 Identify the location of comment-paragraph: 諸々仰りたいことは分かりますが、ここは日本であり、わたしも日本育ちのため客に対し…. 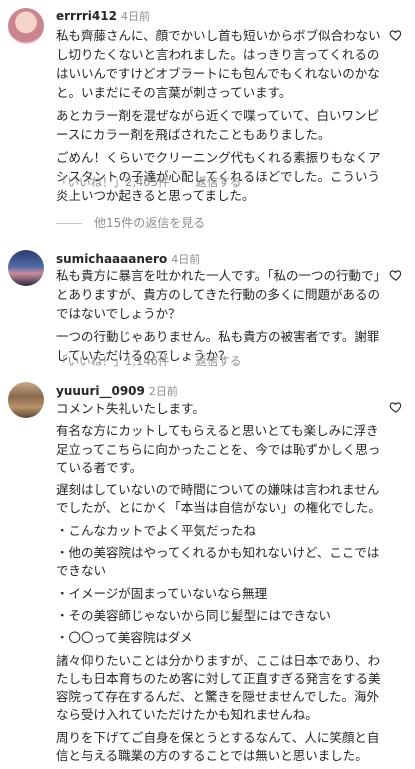
(218, 687).